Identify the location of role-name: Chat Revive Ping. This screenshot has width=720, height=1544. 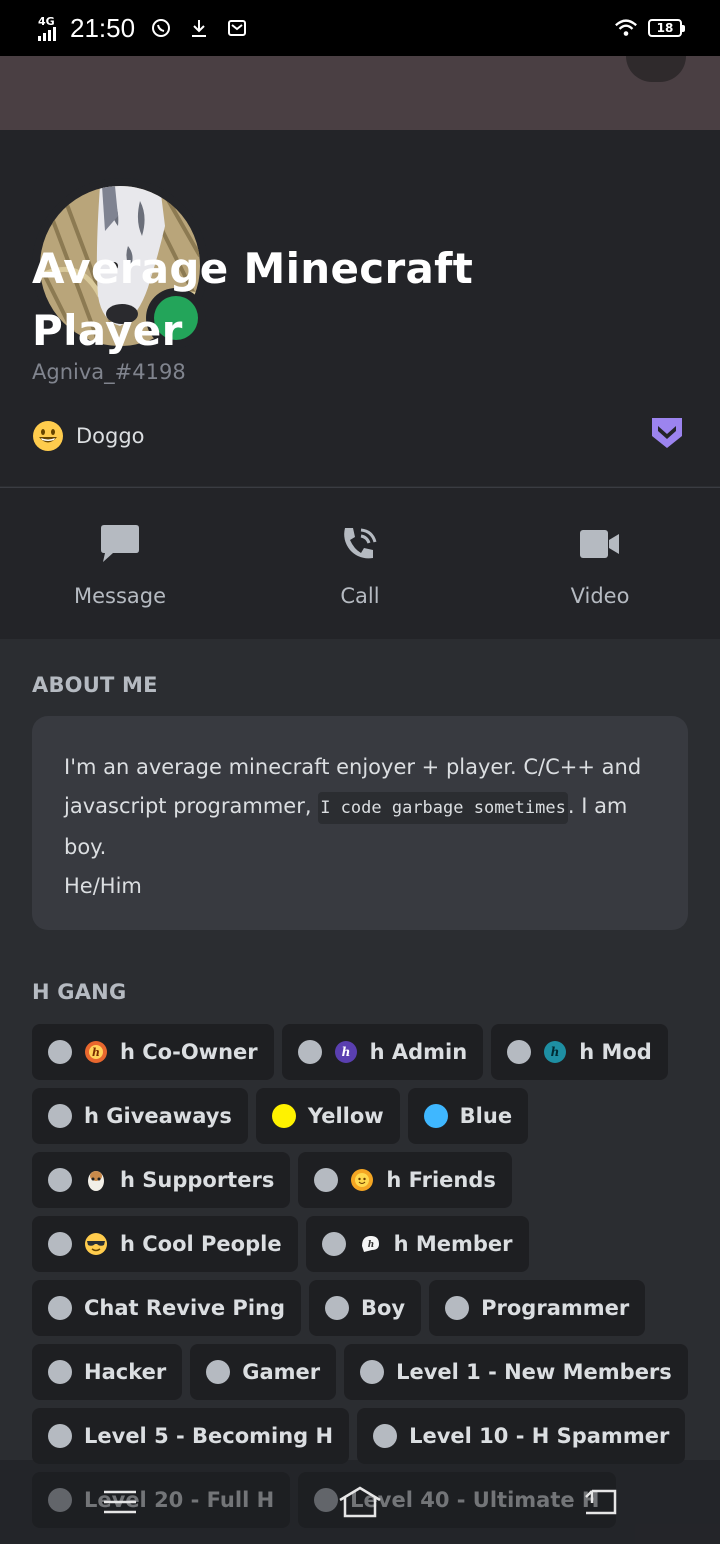
(184, 1308).